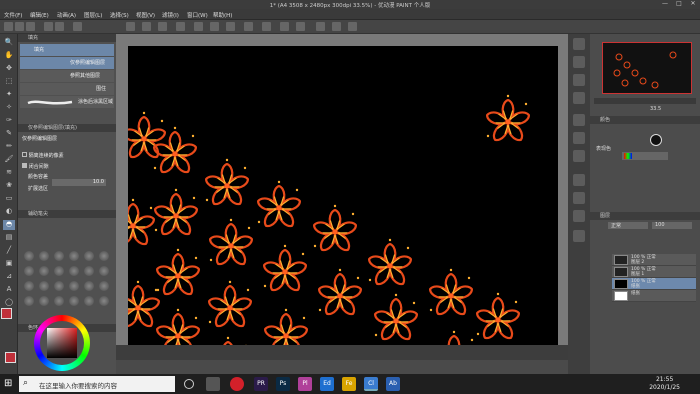  Describe the element at coordinates (6, 313) in the screenshot. I see `main-color-swatch` at that location.